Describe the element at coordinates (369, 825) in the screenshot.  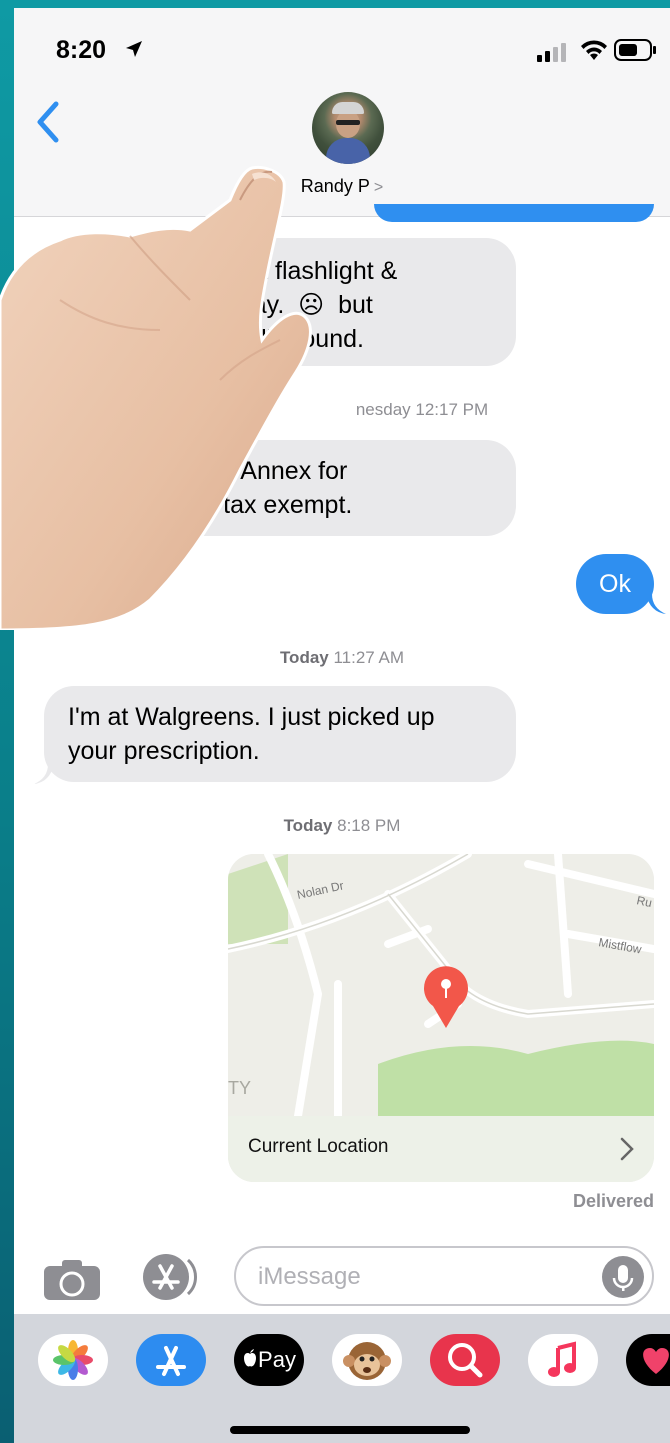
I see `timestamp-time: 8:18 PM` at that location.